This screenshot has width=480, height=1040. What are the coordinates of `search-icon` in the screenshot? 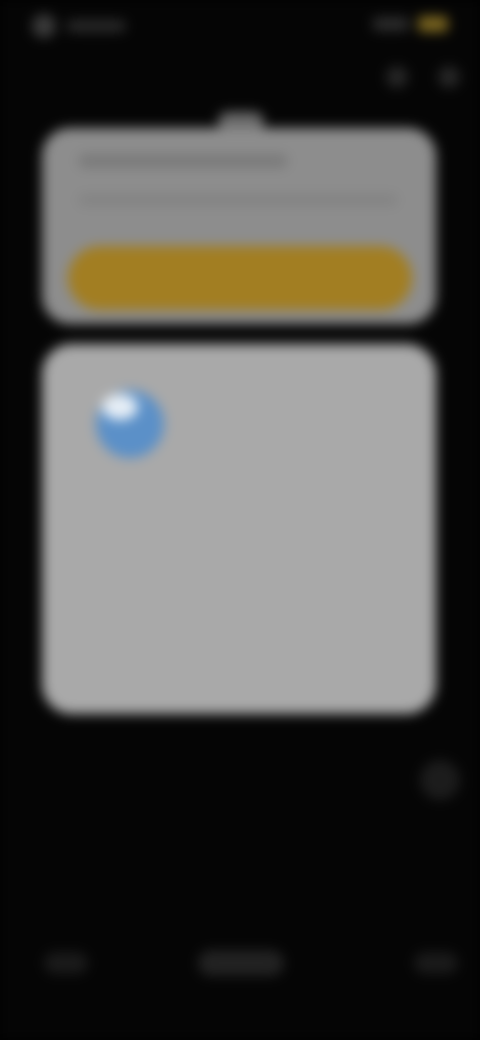 It's located at (397, 77).